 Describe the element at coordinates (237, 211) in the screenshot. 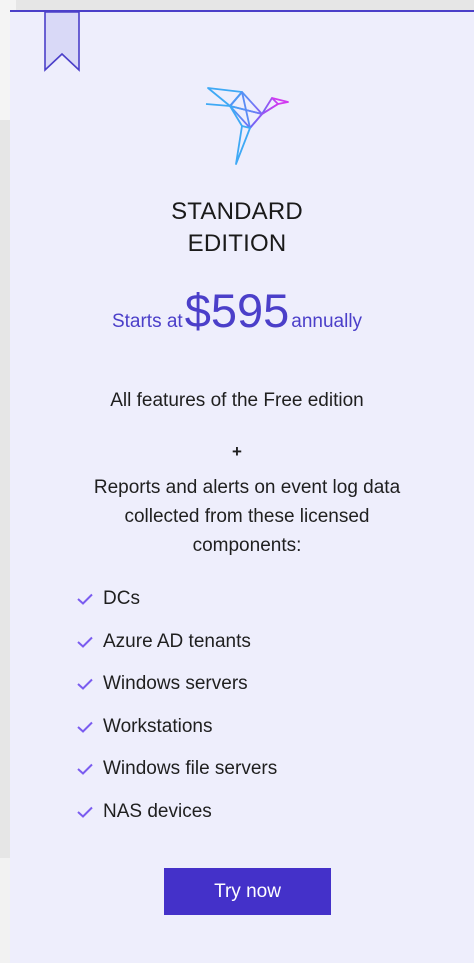

I see `edition-title-line-1: STANDARD` at that location.